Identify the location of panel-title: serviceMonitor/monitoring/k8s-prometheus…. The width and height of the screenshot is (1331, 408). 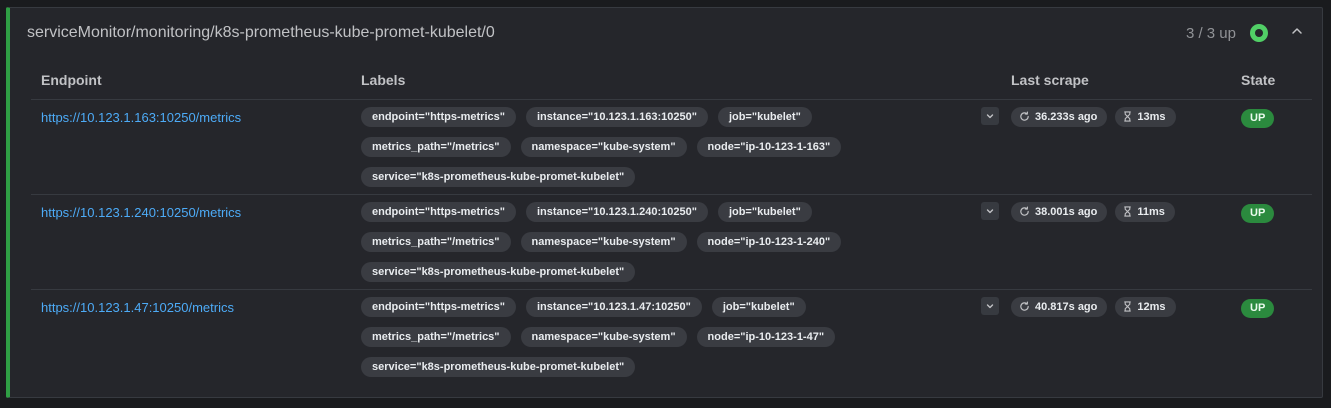
(261, 32).